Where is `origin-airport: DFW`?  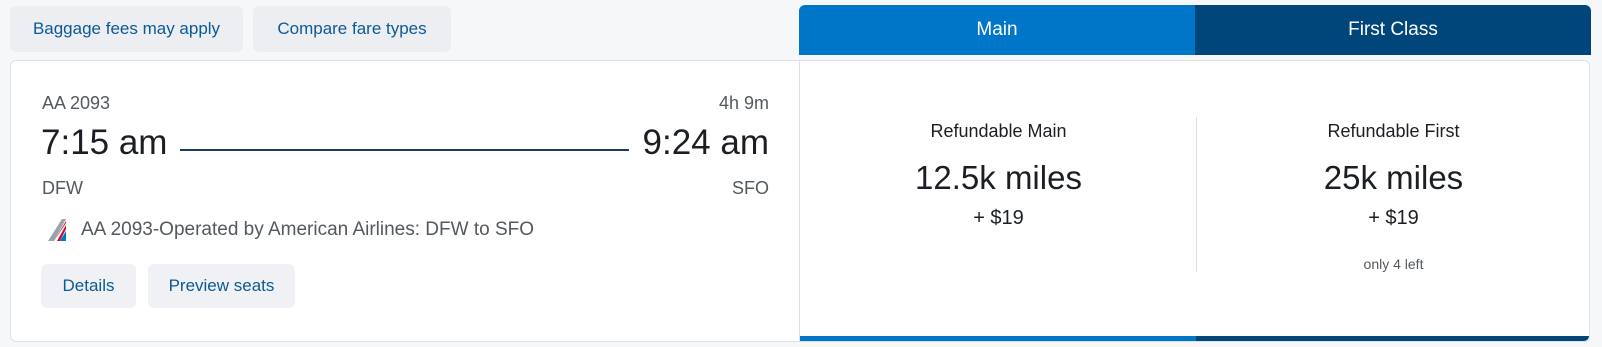 origin-airport: DFW is located at coordinates (62, 188).